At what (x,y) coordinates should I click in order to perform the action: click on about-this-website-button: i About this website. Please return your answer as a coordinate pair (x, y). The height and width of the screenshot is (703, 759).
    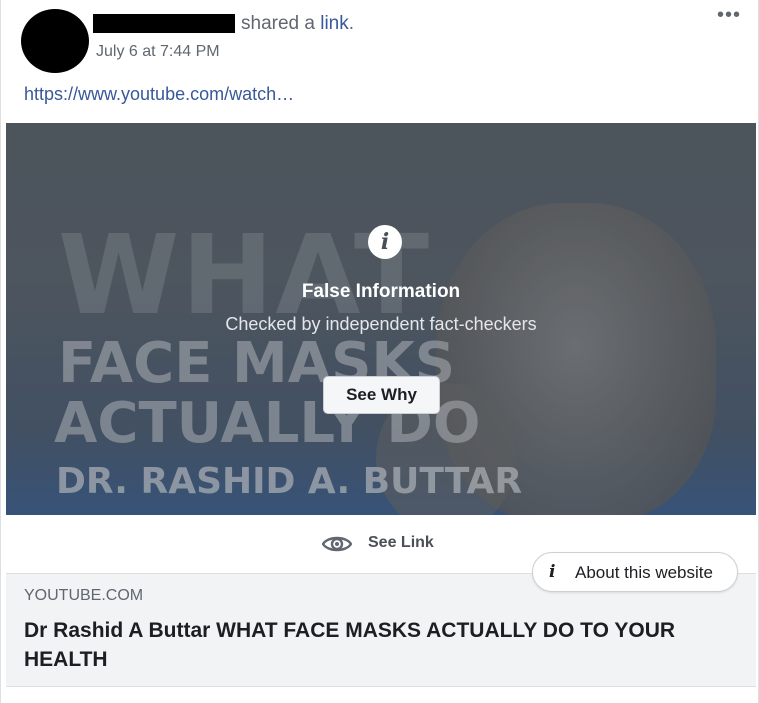
    Looking at the image, I should click on (635, 572).